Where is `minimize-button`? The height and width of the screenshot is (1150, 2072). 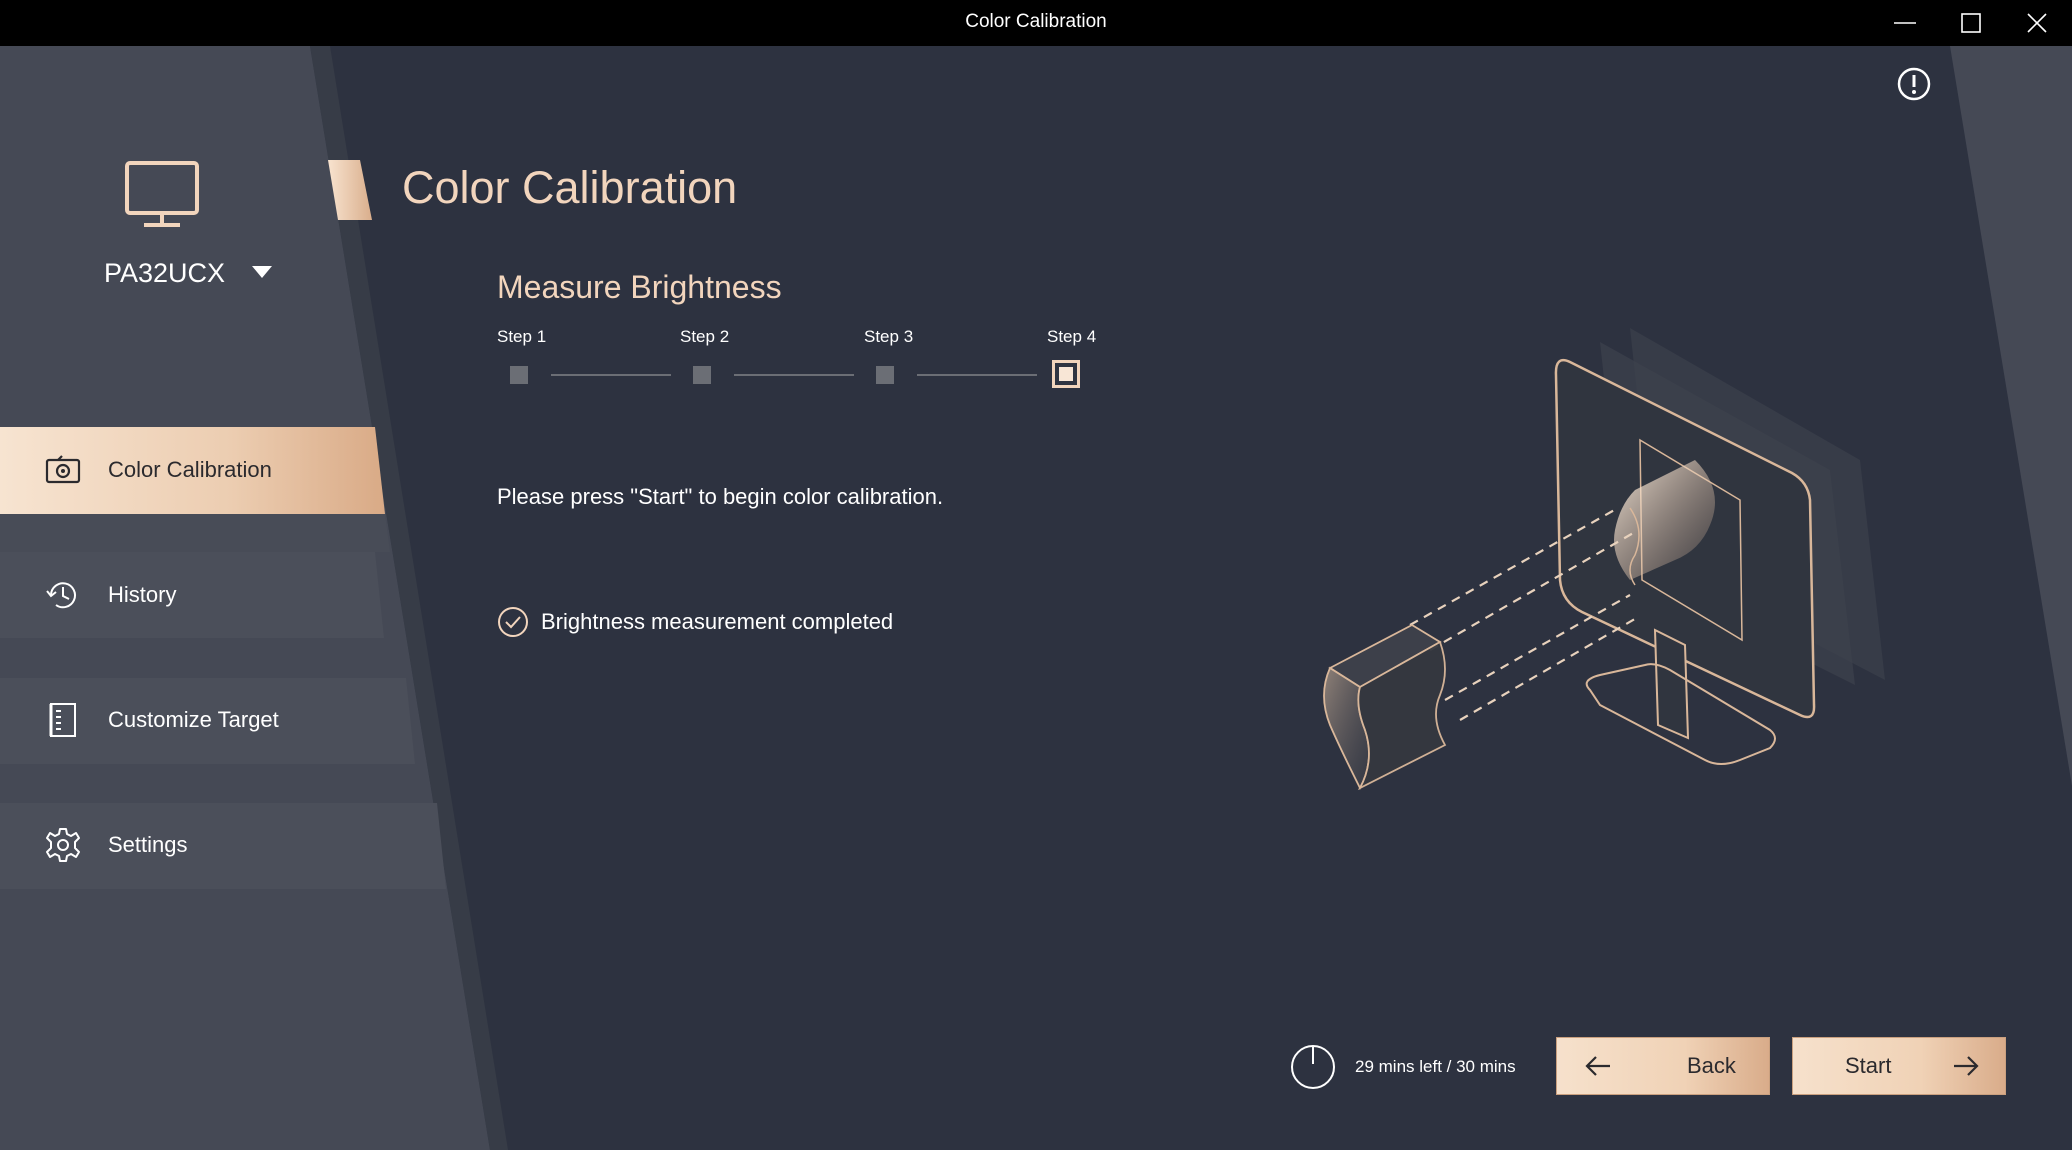 minimize-button is located at coordinates (1905, 23).